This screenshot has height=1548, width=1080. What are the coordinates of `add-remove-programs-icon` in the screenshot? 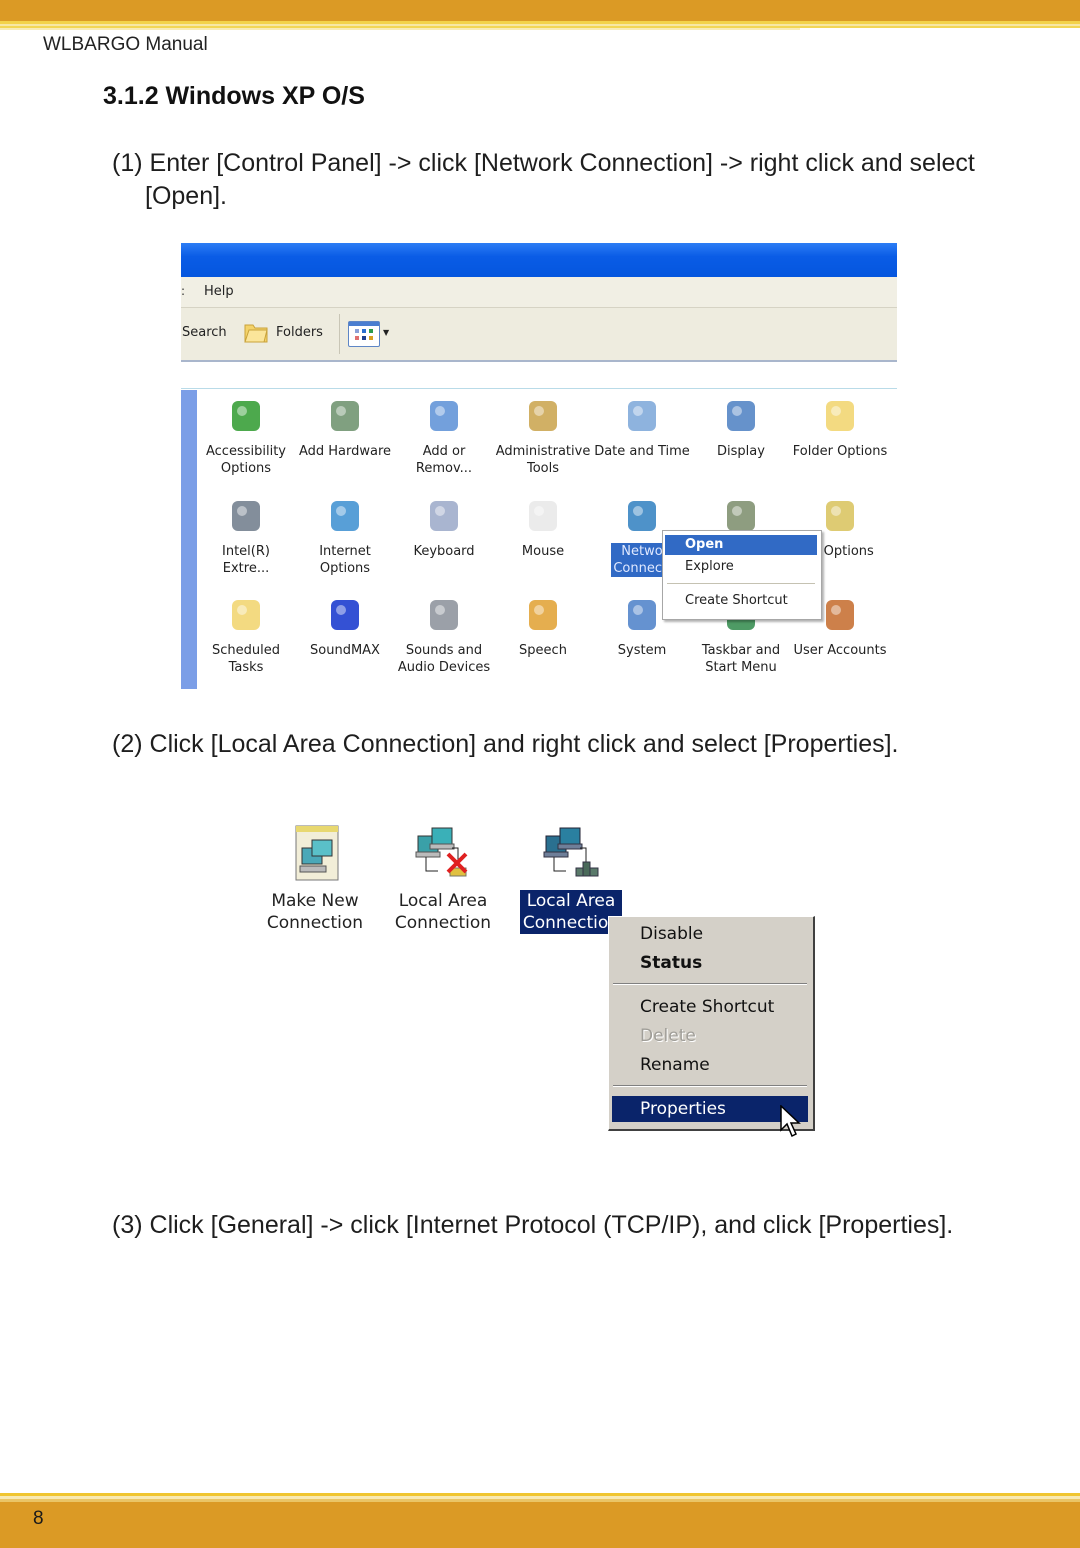 It's located at (444, 416).